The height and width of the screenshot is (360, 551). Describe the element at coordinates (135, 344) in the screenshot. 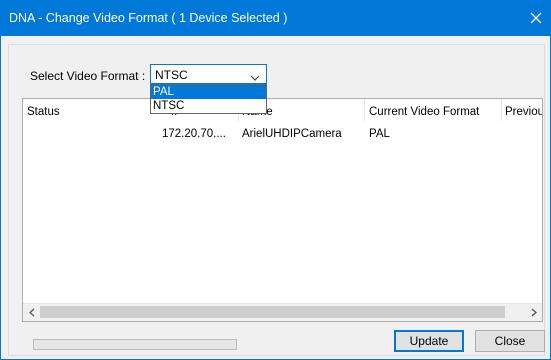

I see `progress-bar` at that location.